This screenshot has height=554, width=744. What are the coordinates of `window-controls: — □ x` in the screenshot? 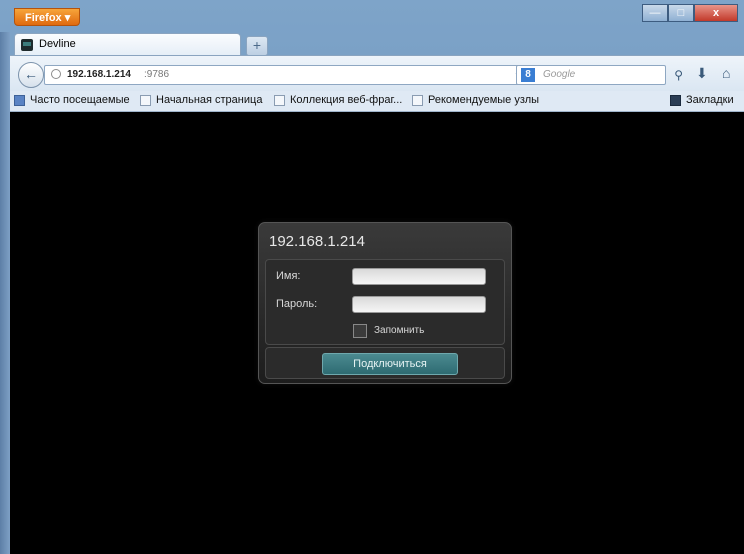 It's located at (690, 13).